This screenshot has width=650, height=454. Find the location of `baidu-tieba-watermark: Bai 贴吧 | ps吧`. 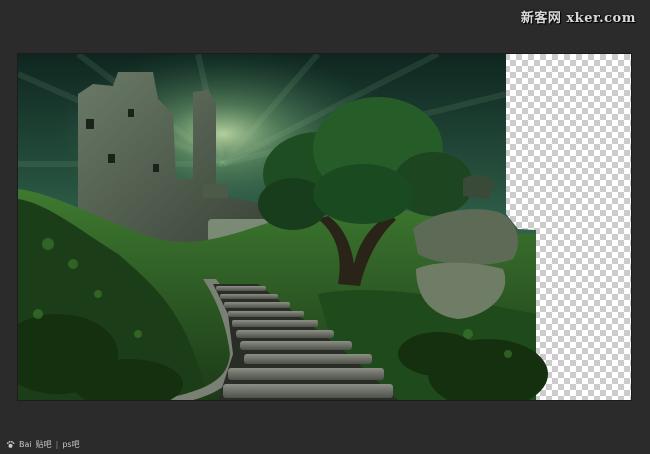

baidu-tieba-watermark: Bai 贴吧 | ps吧 is located at coordinates (43, 444).